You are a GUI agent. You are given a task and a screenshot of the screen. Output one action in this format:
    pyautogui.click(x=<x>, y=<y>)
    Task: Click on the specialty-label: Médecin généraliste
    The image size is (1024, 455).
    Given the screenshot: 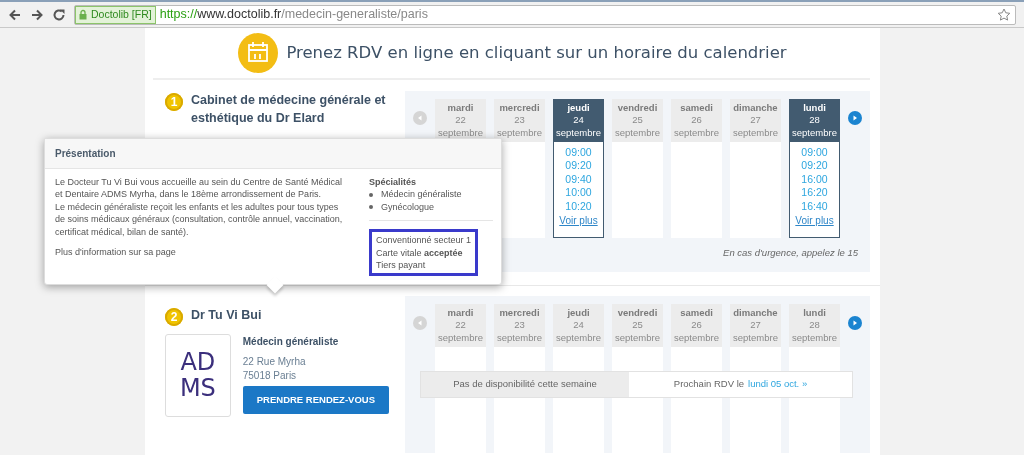 What is the action you would take?
    pyautogui.click(x=291, y=342)
    